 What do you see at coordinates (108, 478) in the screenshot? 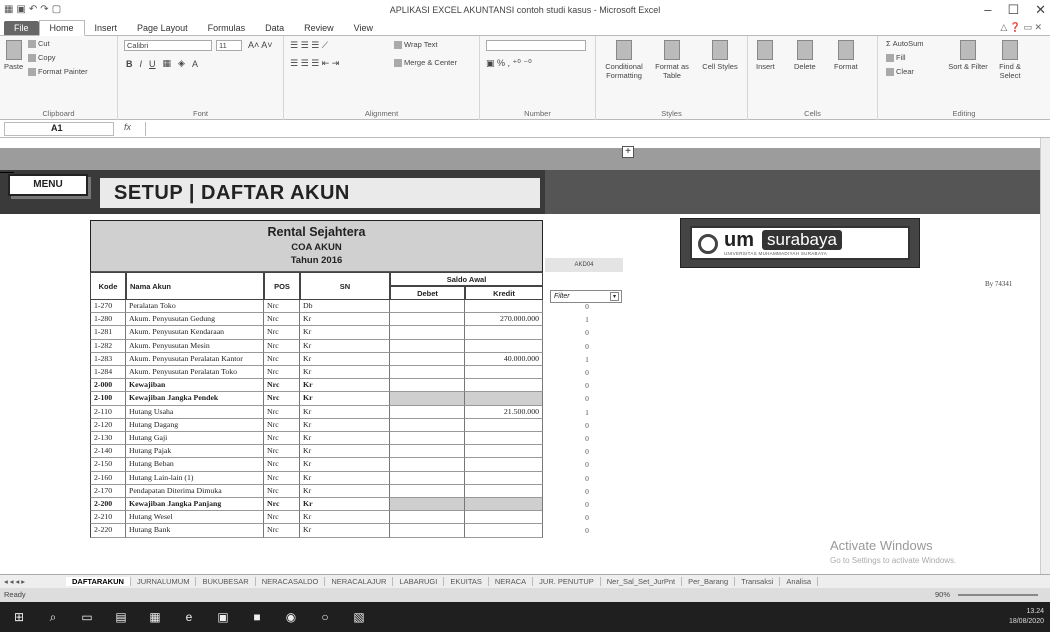
I see `cell-kode: 2-160` at bounding box center [108, 478].